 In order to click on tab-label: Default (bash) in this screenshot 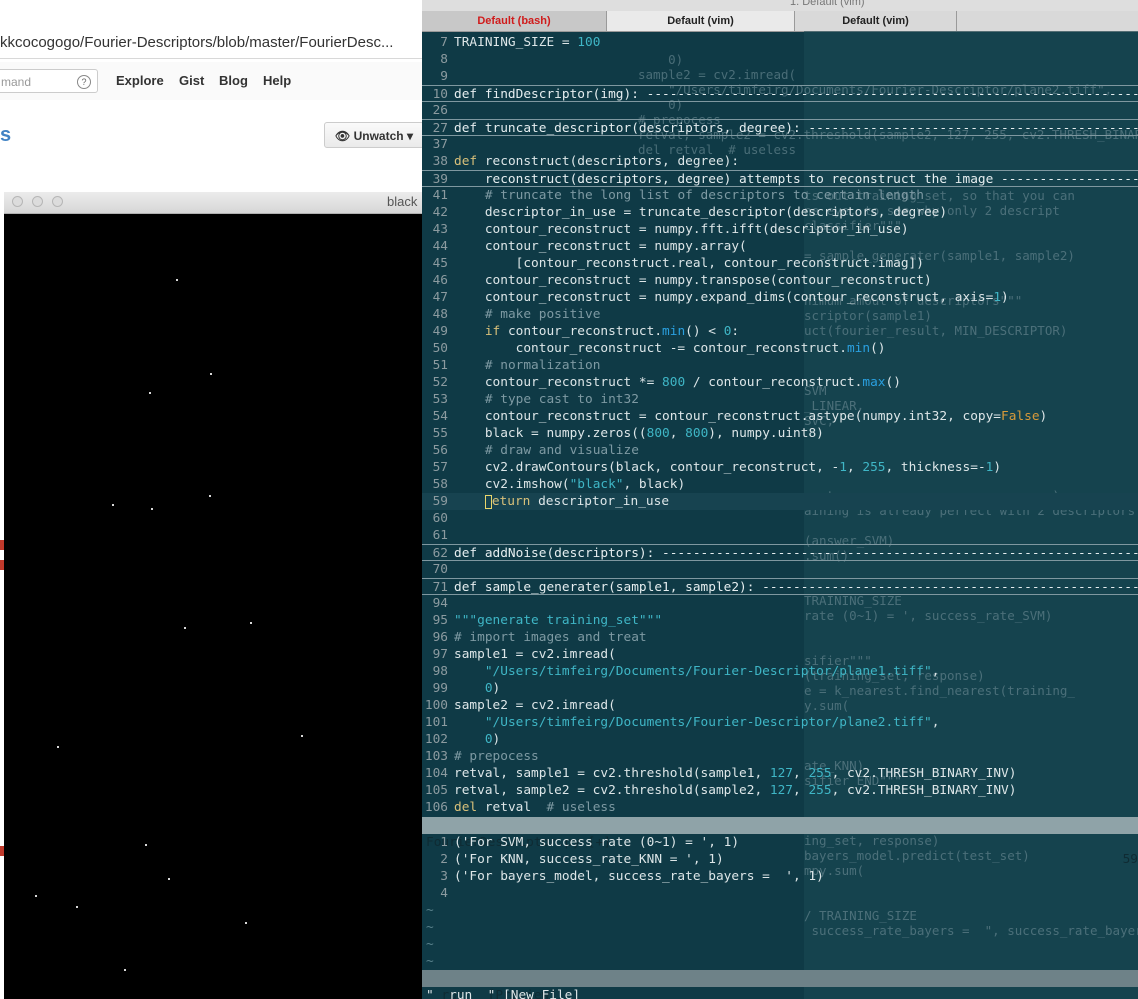, I will do `click(514, 21)`.